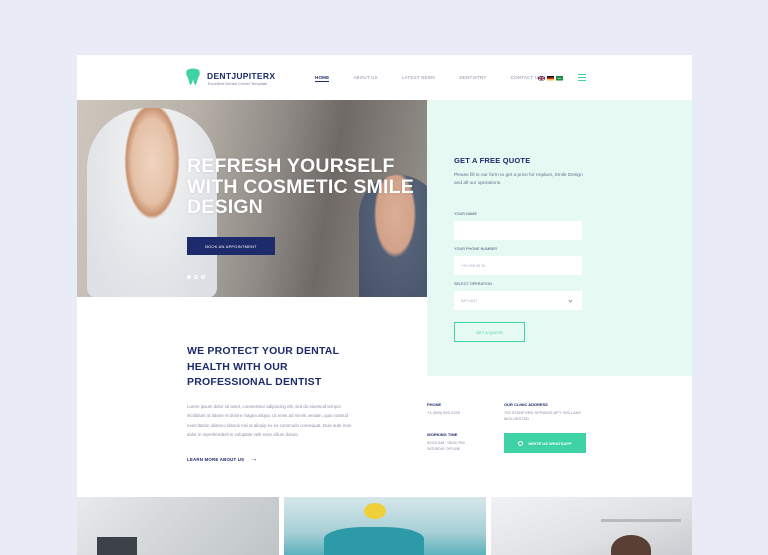  What do you see at coordinates (582, 77) in the screenshot?
I see `hamburger-menu-icon` at bounding box center [582, 77].